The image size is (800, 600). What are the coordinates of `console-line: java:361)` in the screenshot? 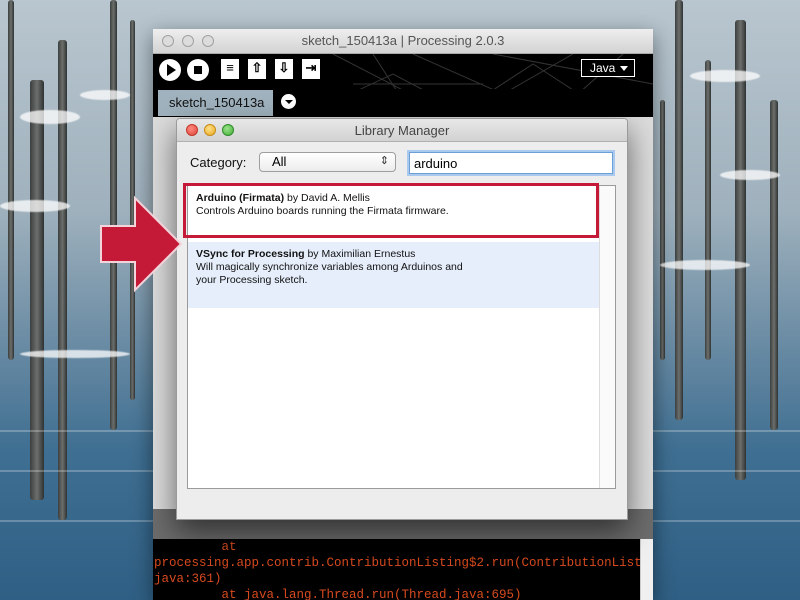 It's located at (188, 579).